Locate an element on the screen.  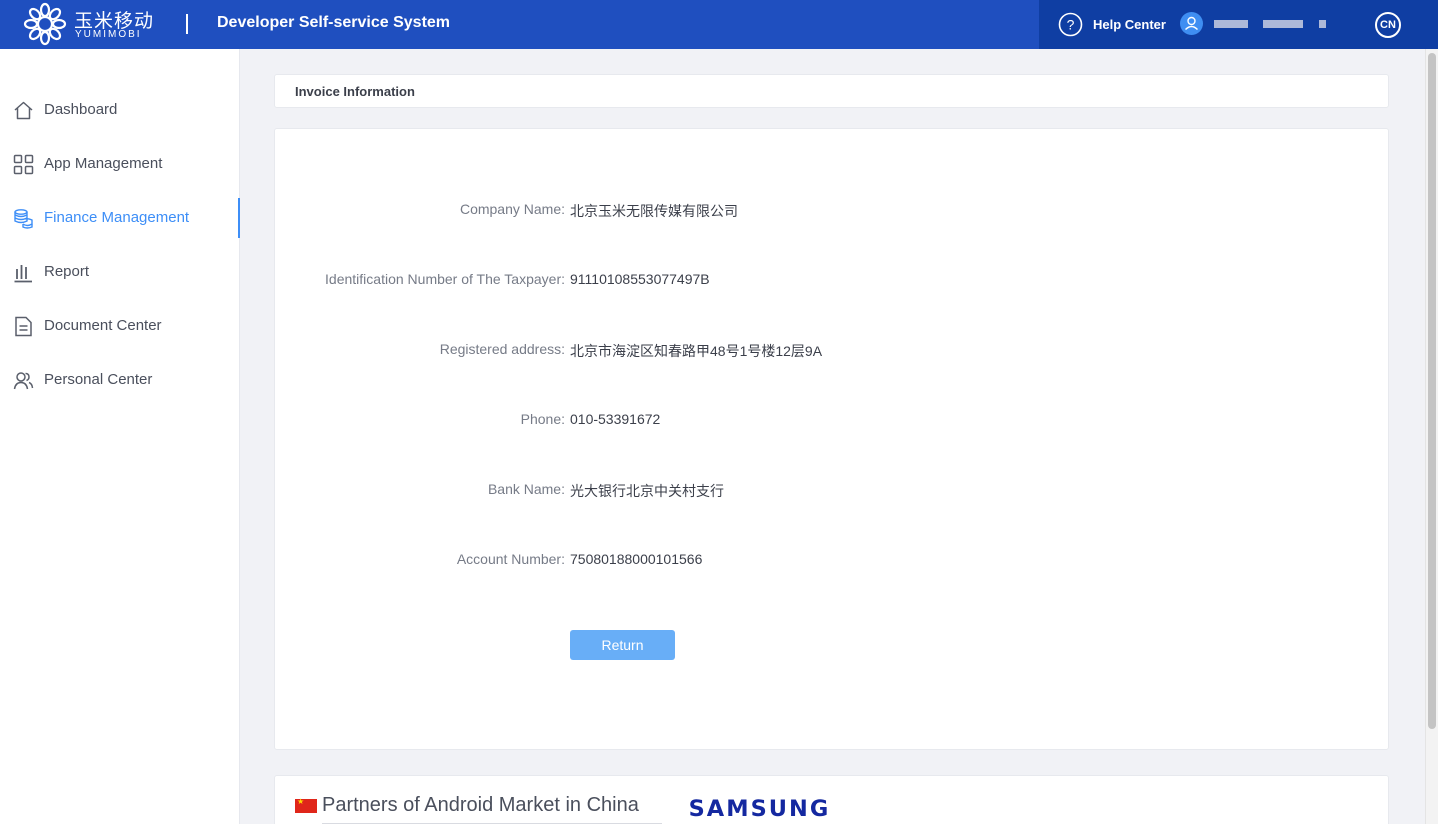
sidebar-item-label: Report is located at coordinates (67, 271).